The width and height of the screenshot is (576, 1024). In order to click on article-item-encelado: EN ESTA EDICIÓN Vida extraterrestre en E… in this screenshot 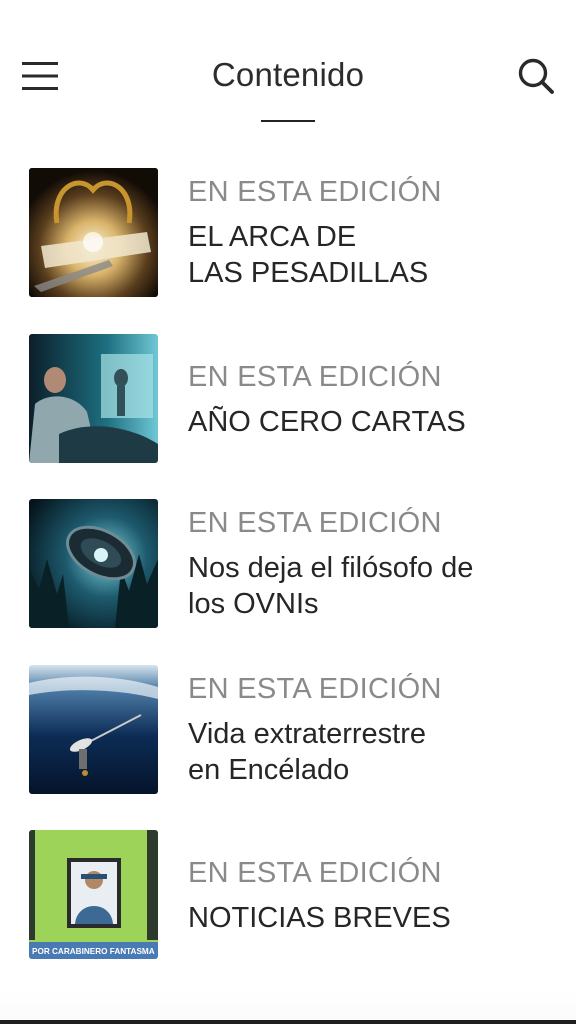, I will do `click(288, 730)`.